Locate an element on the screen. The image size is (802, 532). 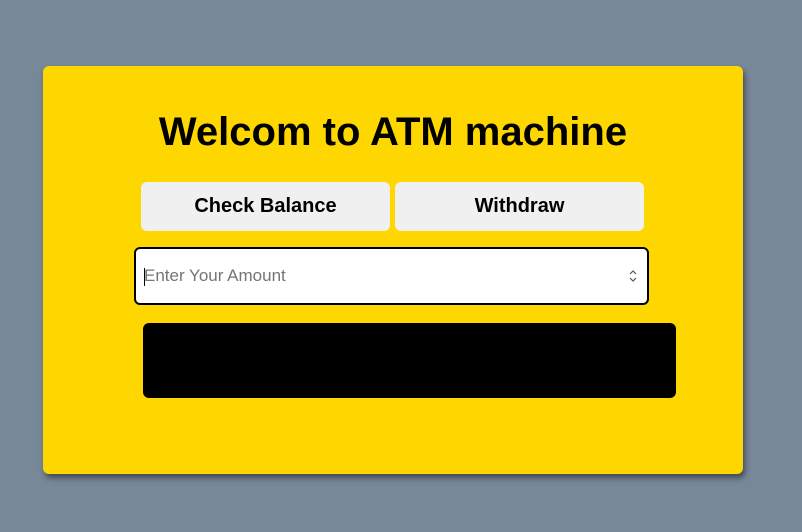
check-balance-button: Check Balance is located at coordinates (265, 206).